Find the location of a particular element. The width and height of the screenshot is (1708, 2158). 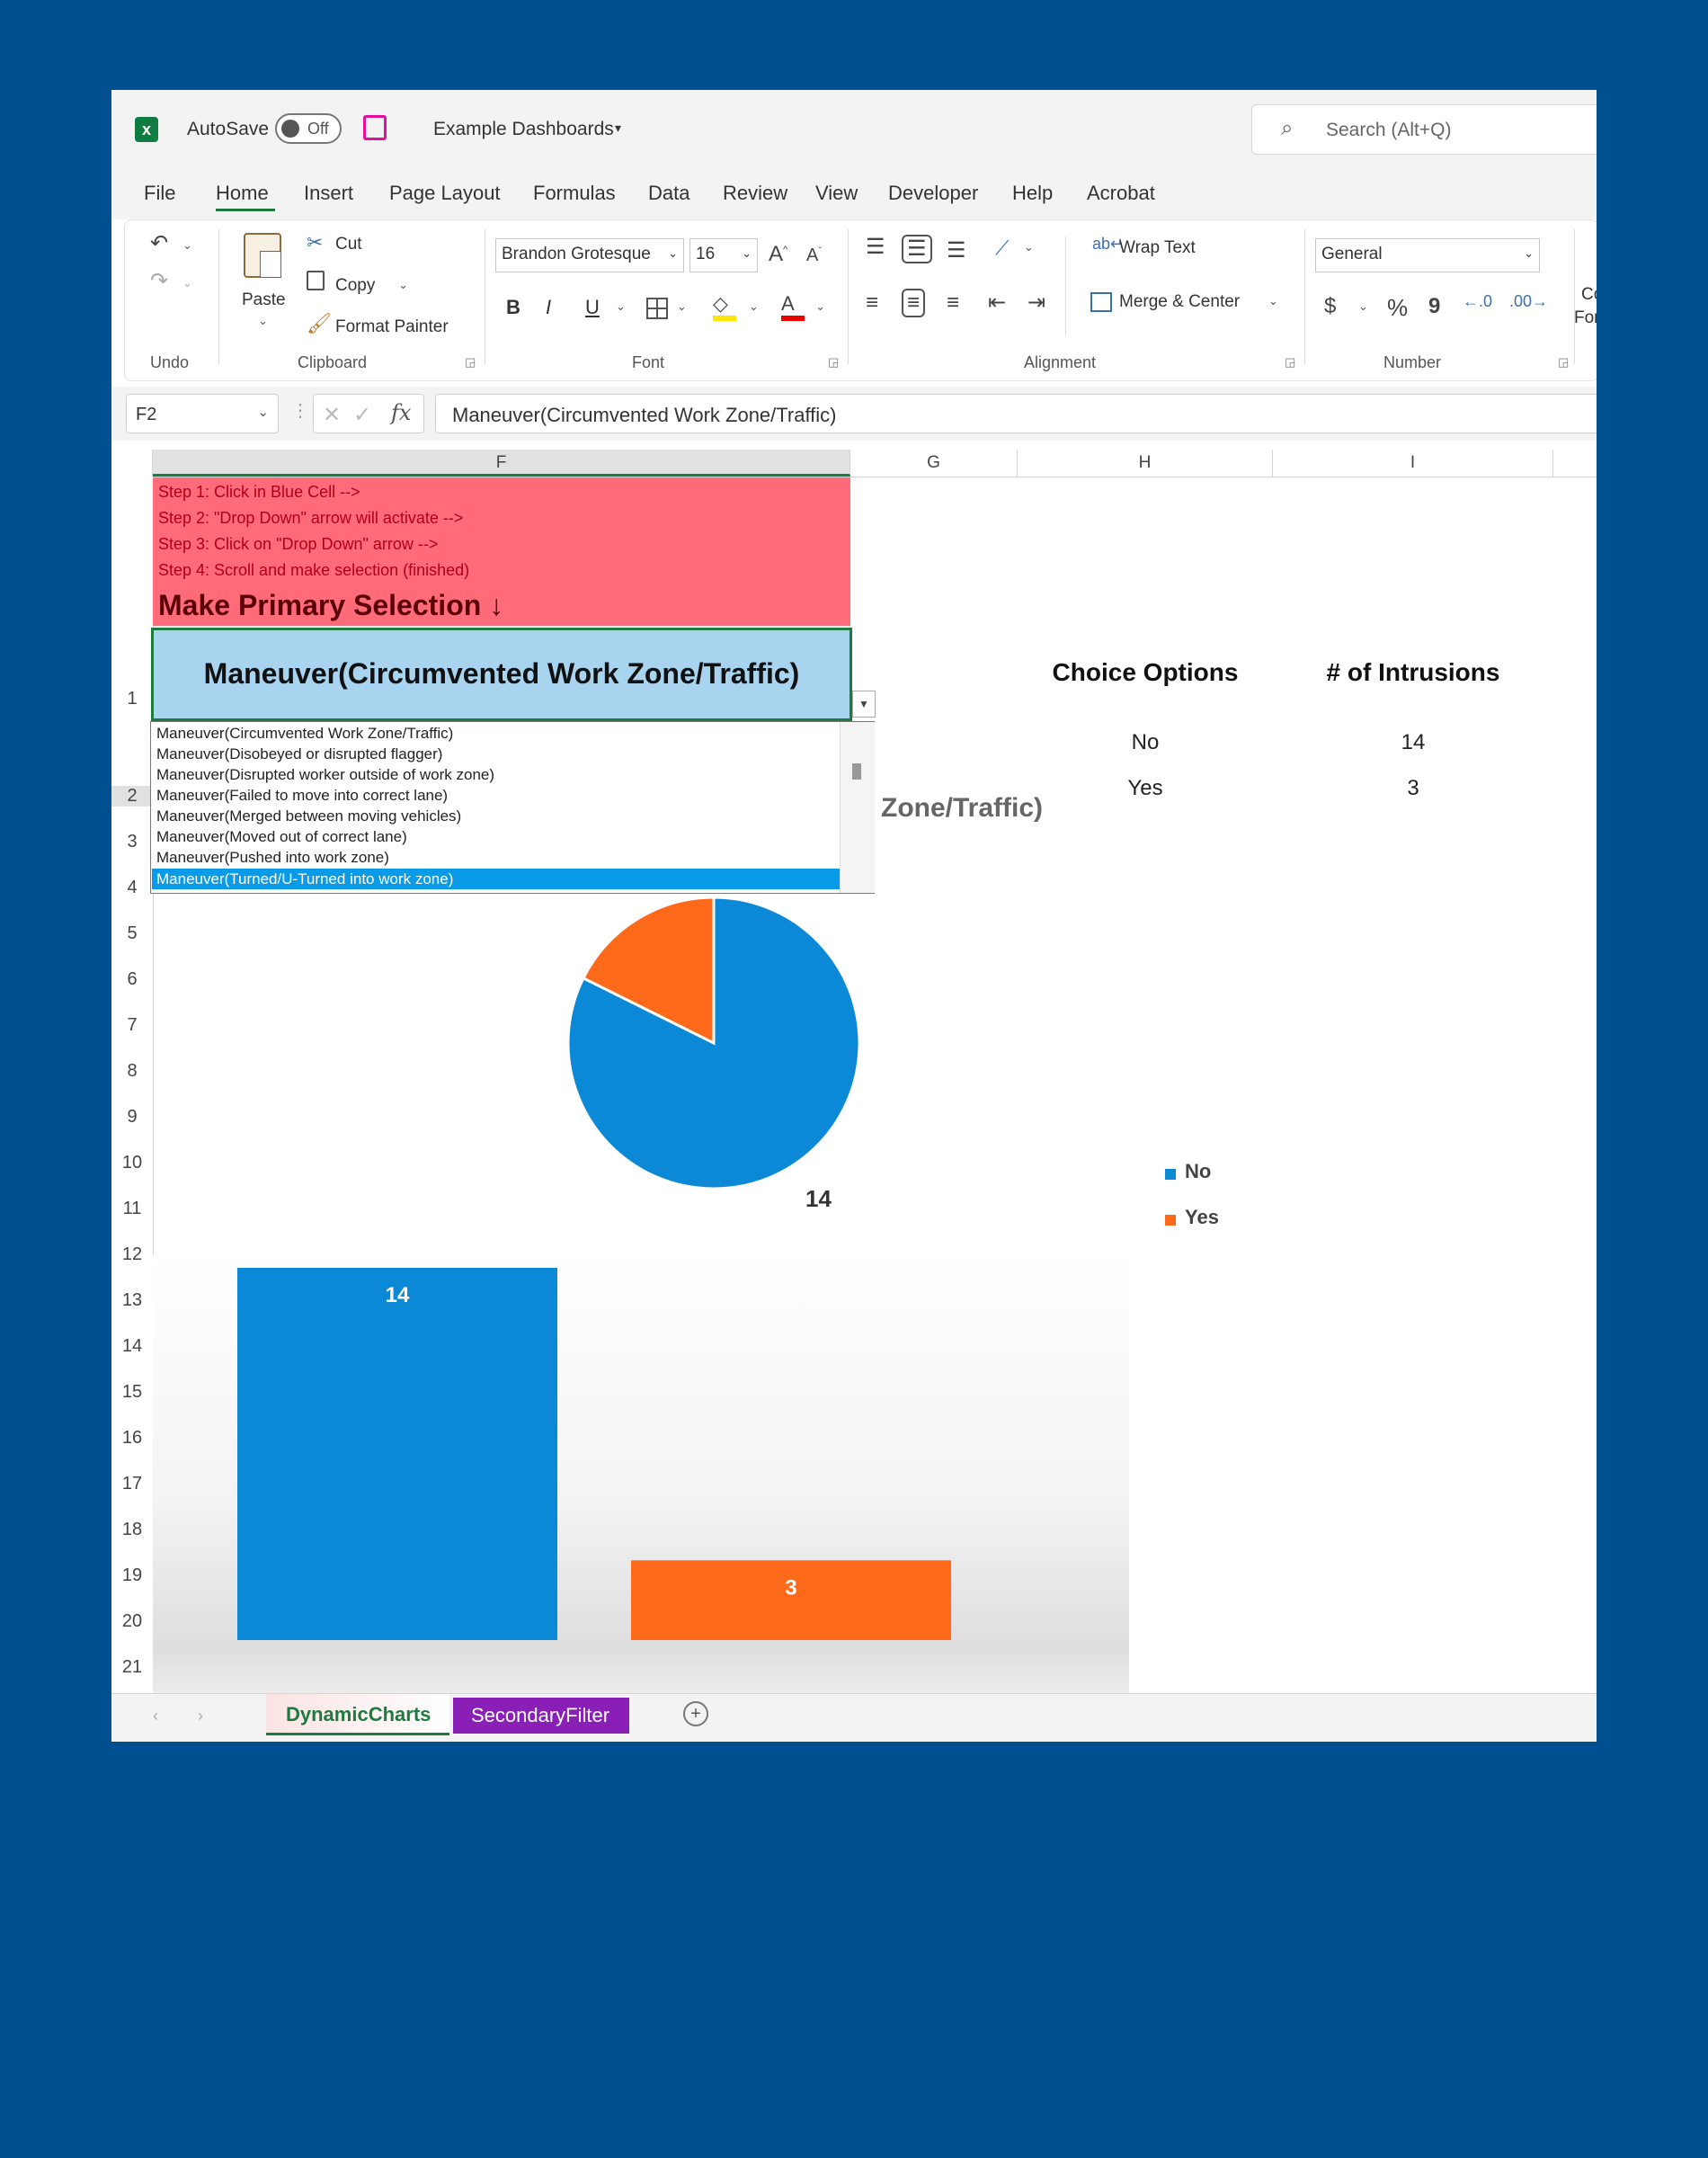

increase-indent-icon: ⇥ is located at coordinates (1036, 303).